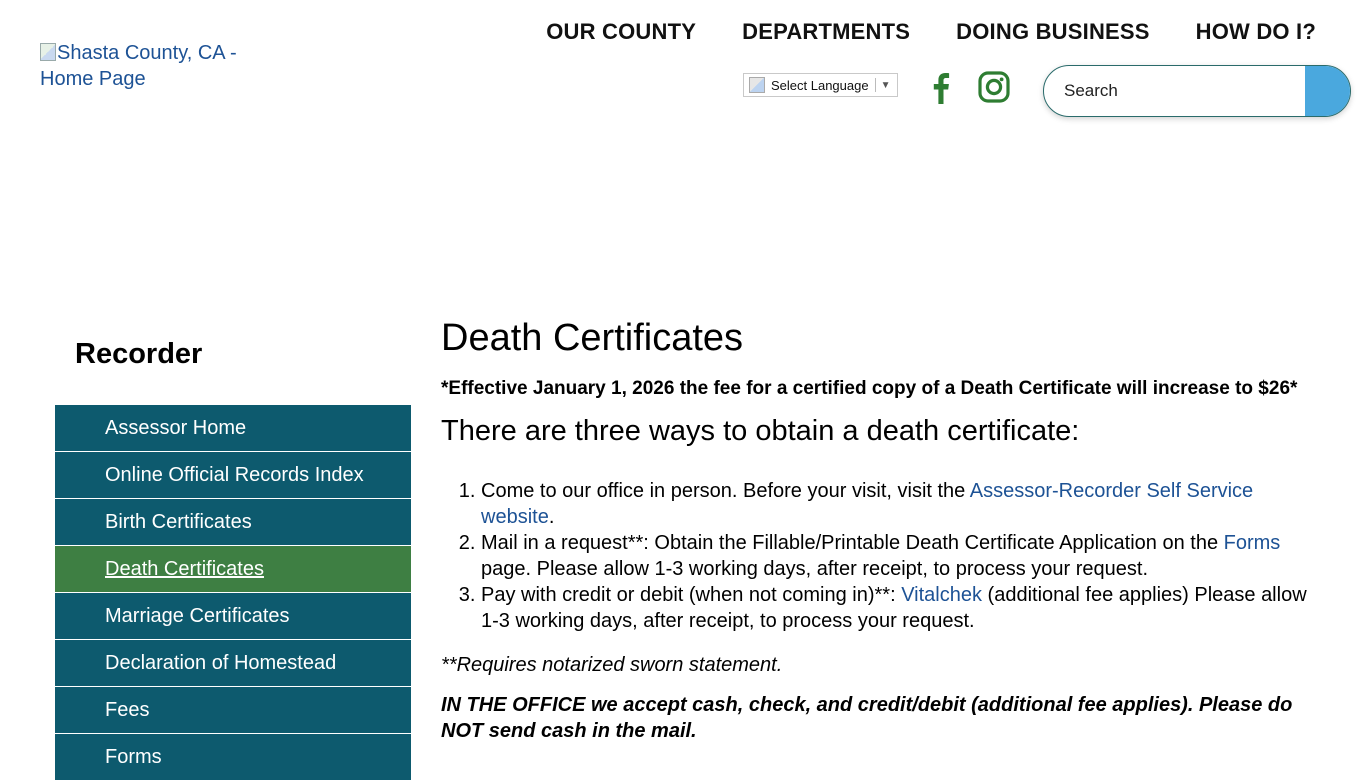 This screenshot has height=781, width=1366. What do you see at coordinates (138, 66) in the screenshot?
I see `logo-alt-text: Shasta County, CA - Home Page` at bounding box center [138, 66].